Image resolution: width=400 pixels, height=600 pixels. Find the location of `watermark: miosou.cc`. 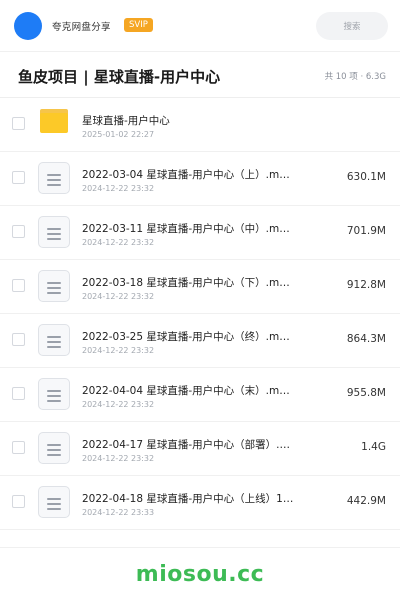

watermark: miosou.cc is located at coordinates (200, 574).